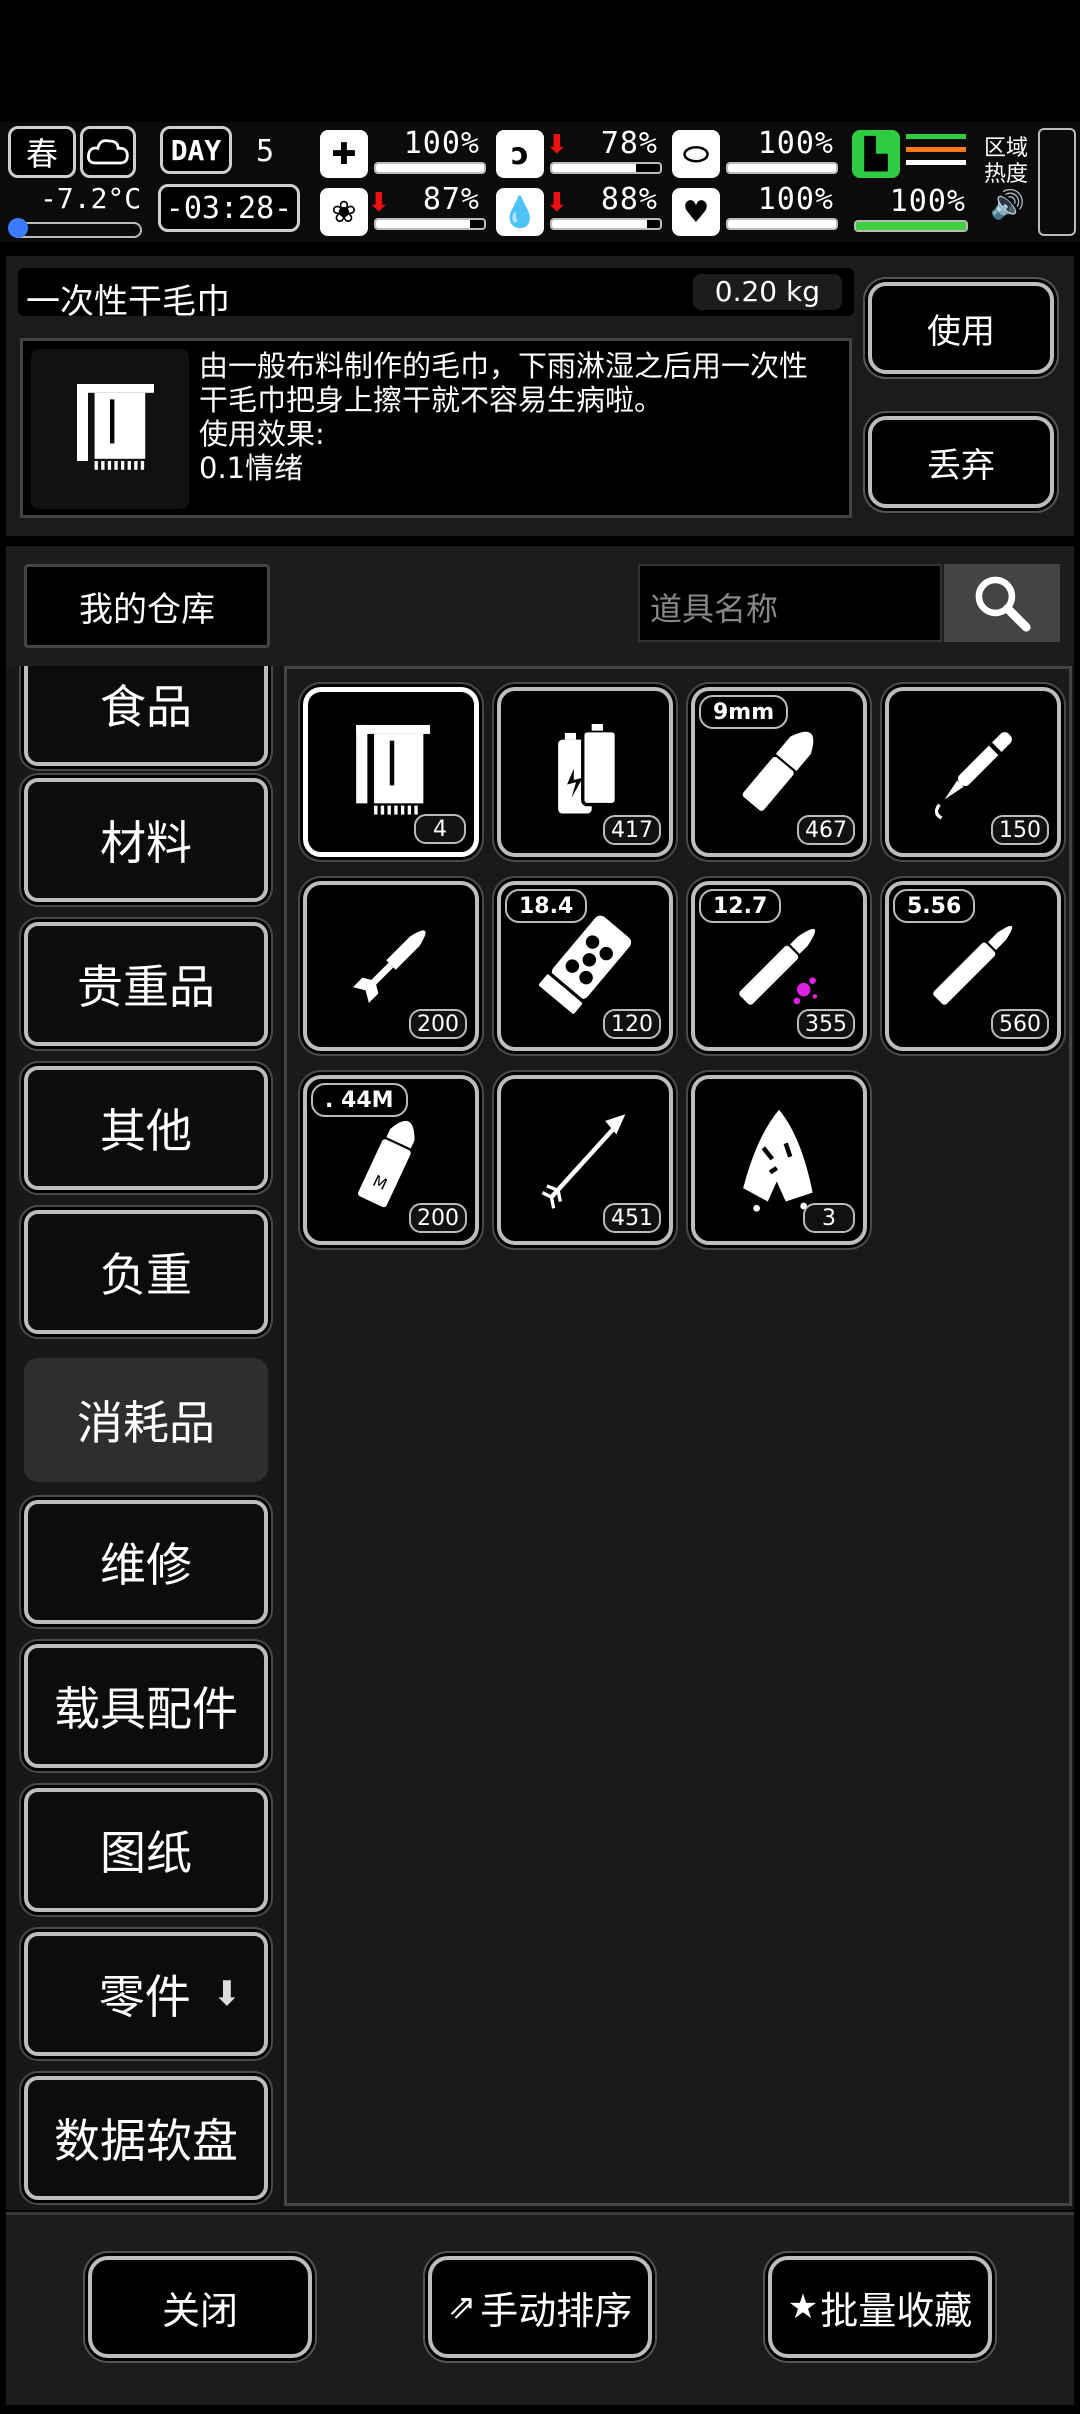 The image size is (1080, 2414). I want to click on category-0: 食品, so click(146, 716).